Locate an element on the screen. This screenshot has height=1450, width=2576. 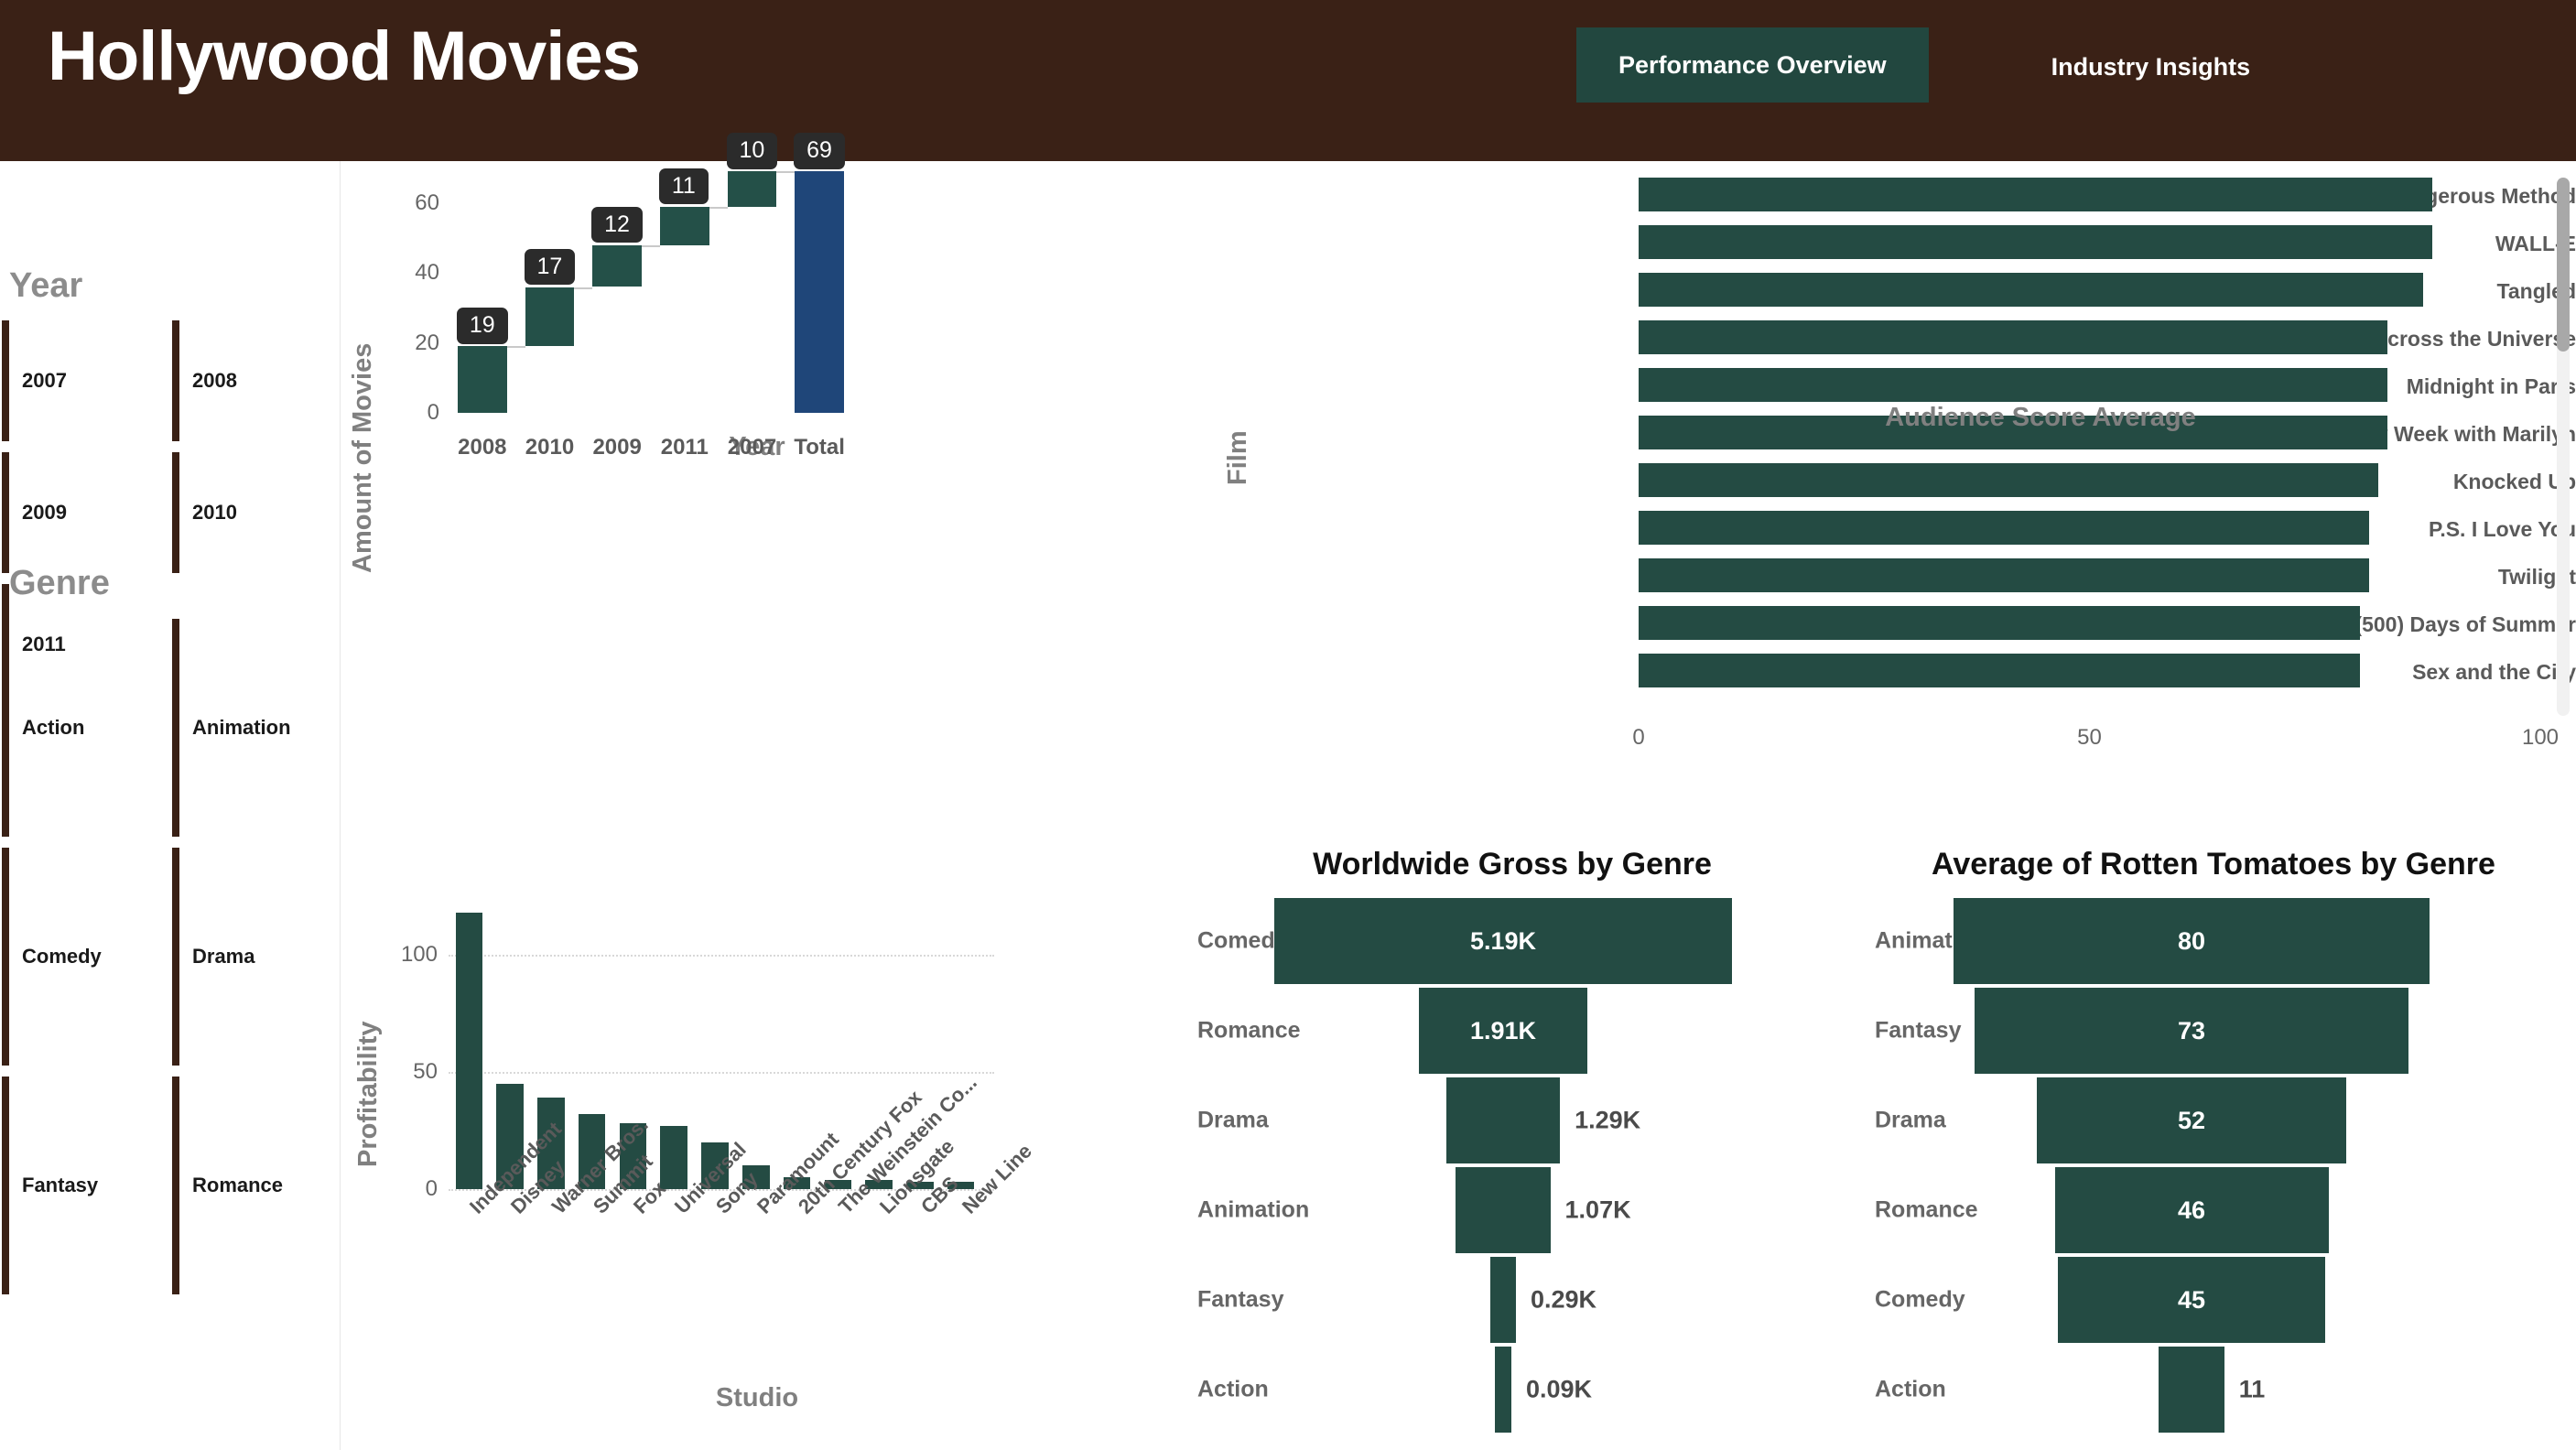
funnel-bar: 5.19K is located at coordinates (1503, 941).